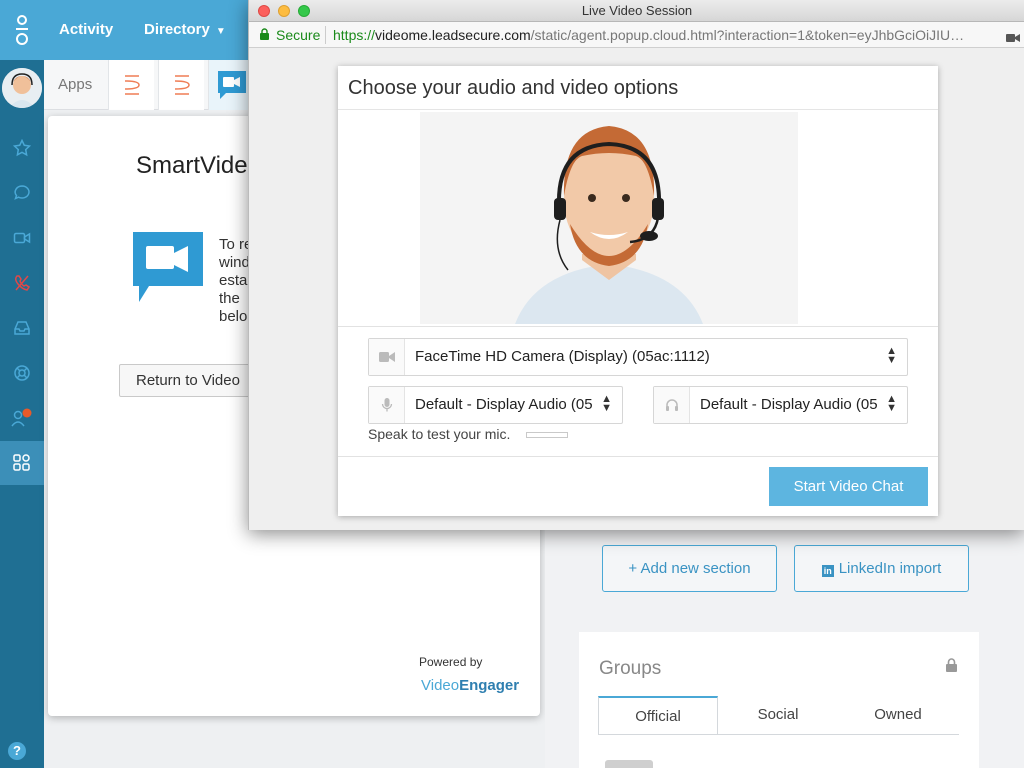 This screenshot has width=1024, height=768. What do you see at coordinates (630, 668) in the screenshot?
I see `groups-title: Groups` at bounding box center [630, 668].